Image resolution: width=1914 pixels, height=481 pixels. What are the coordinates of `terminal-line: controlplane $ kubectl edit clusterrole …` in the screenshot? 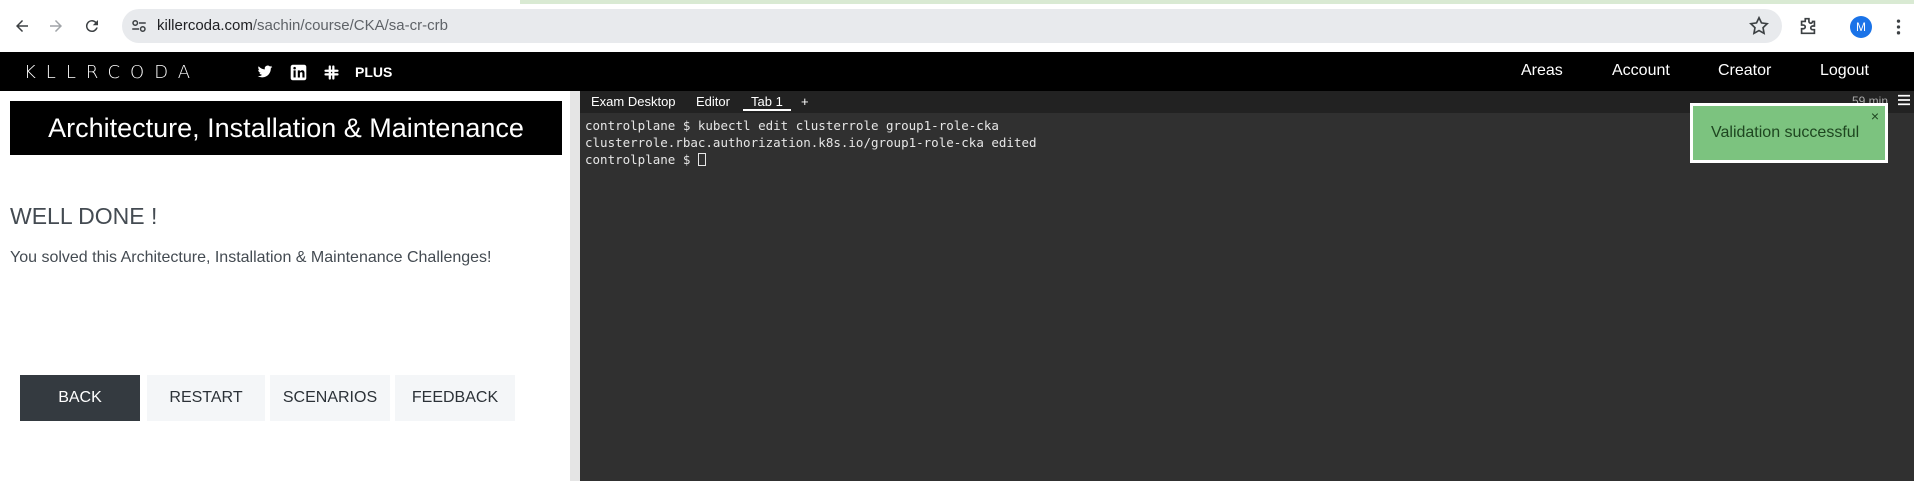 It's located at (792, 125).